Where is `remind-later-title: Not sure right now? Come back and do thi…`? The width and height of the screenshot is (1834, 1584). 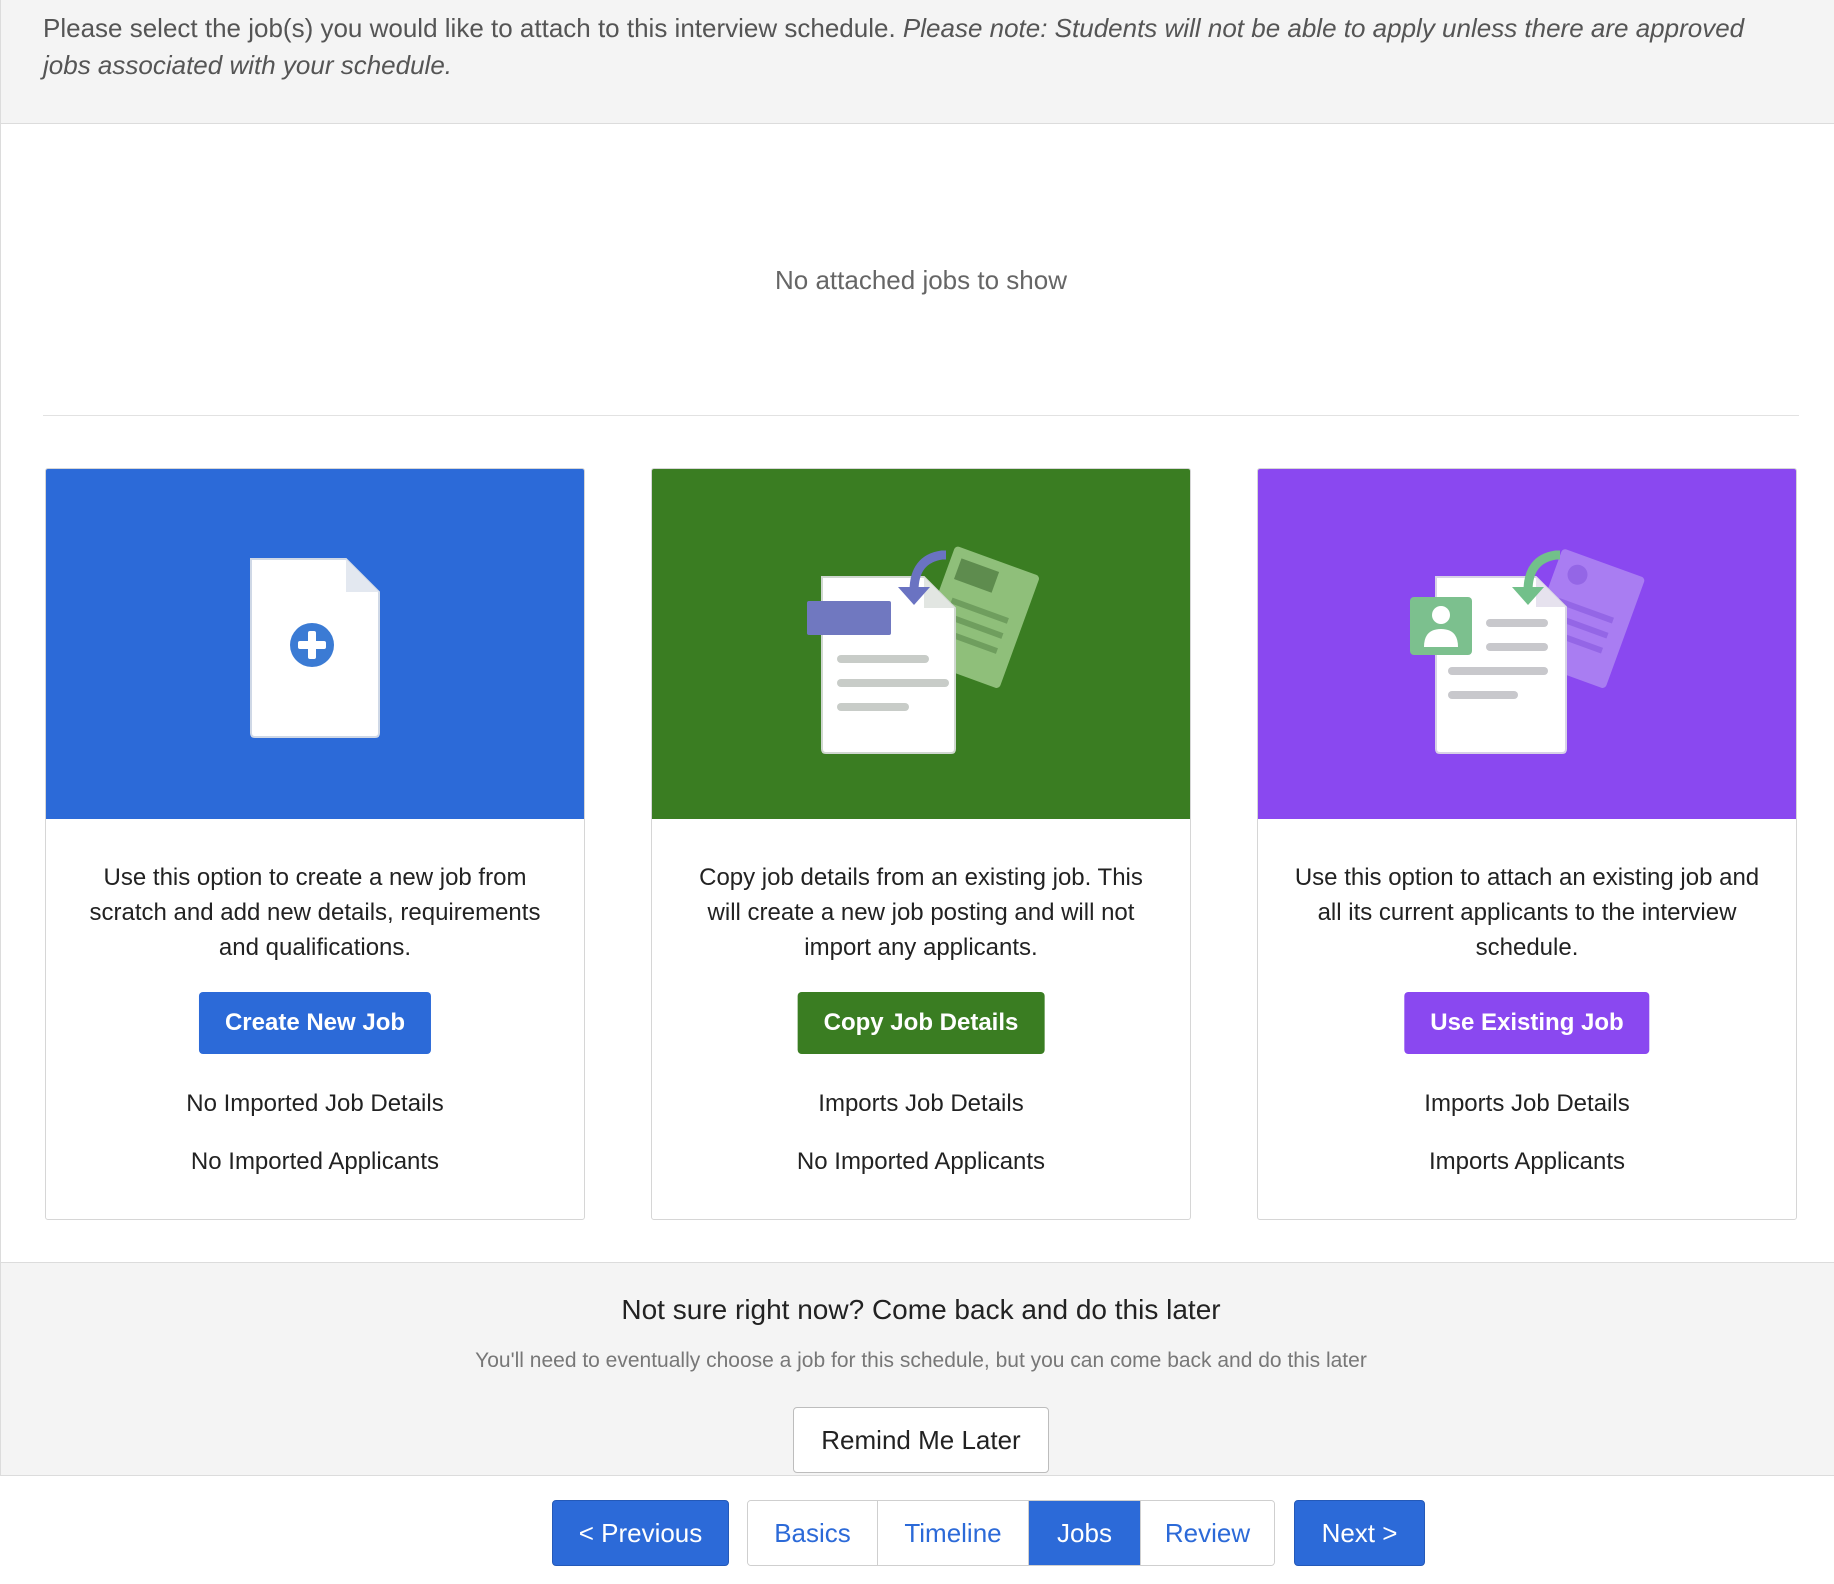 remind-later-title: Not sure right now? Come back and do thi… is located at coordinates (921, 1309).